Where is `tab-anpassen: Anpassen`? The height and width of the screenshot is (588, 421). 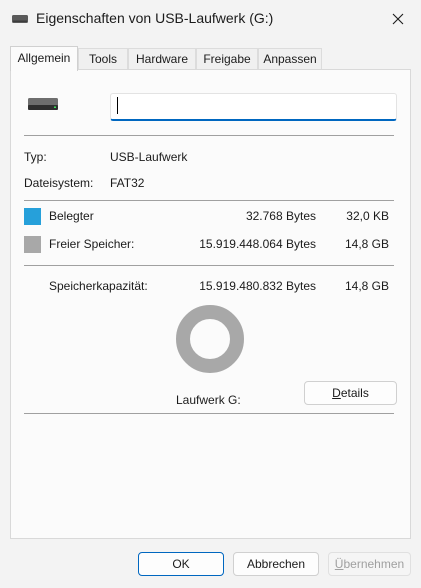 tab-anpassen: Anpassen is located at coordinates (290, 58).